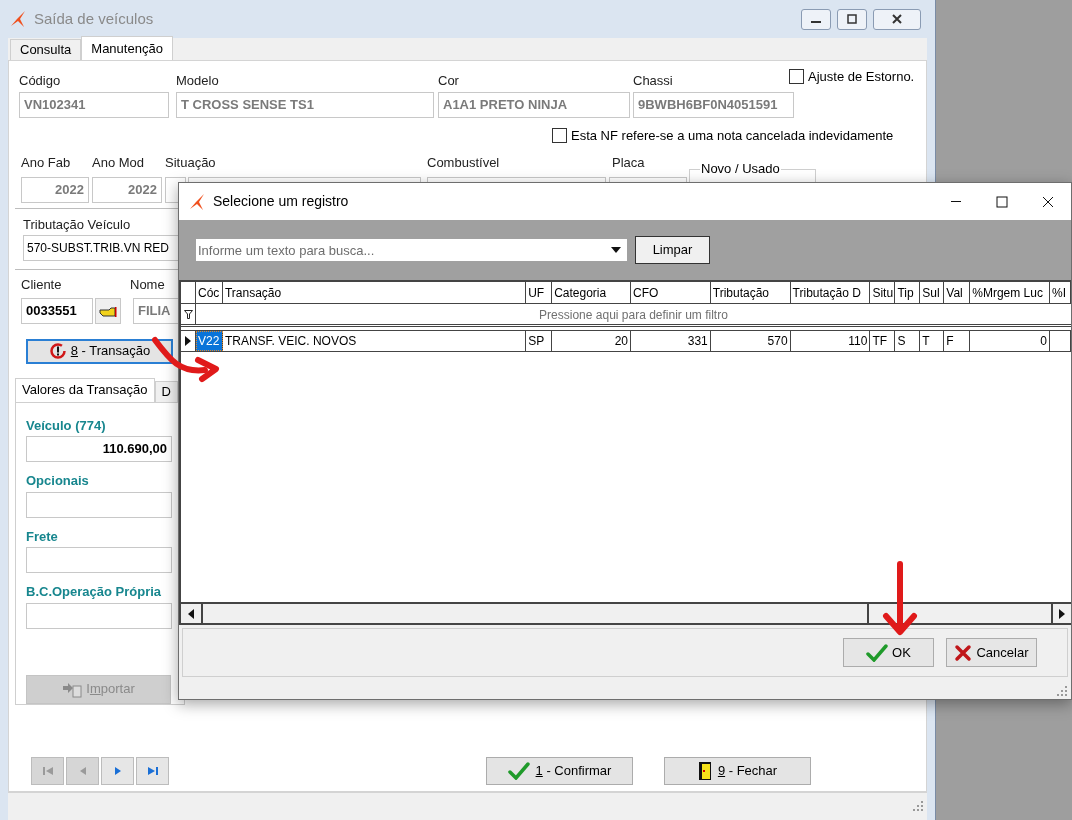  I want to click on current-row-icon, so click(188, 341).